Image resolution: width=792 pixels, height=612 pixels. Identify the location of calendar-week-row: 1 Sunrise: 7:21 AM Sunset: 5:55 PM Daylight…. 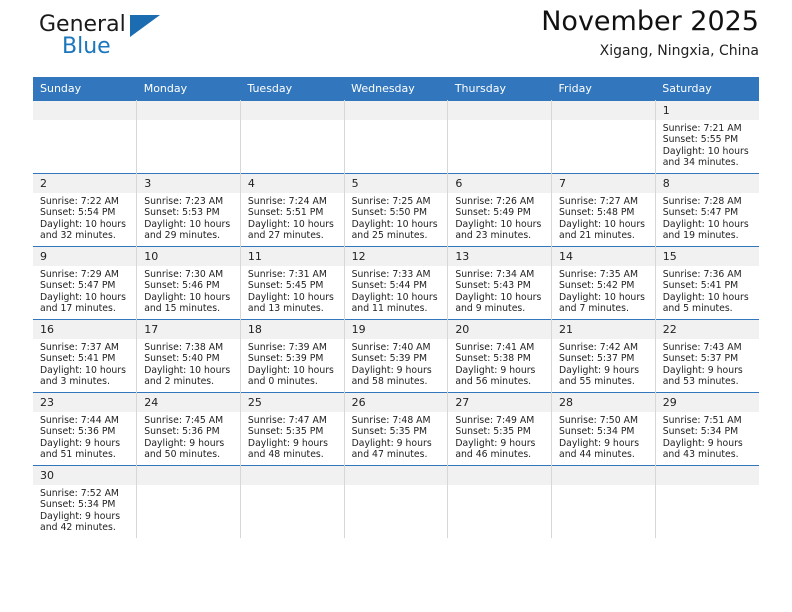
(396, 137).